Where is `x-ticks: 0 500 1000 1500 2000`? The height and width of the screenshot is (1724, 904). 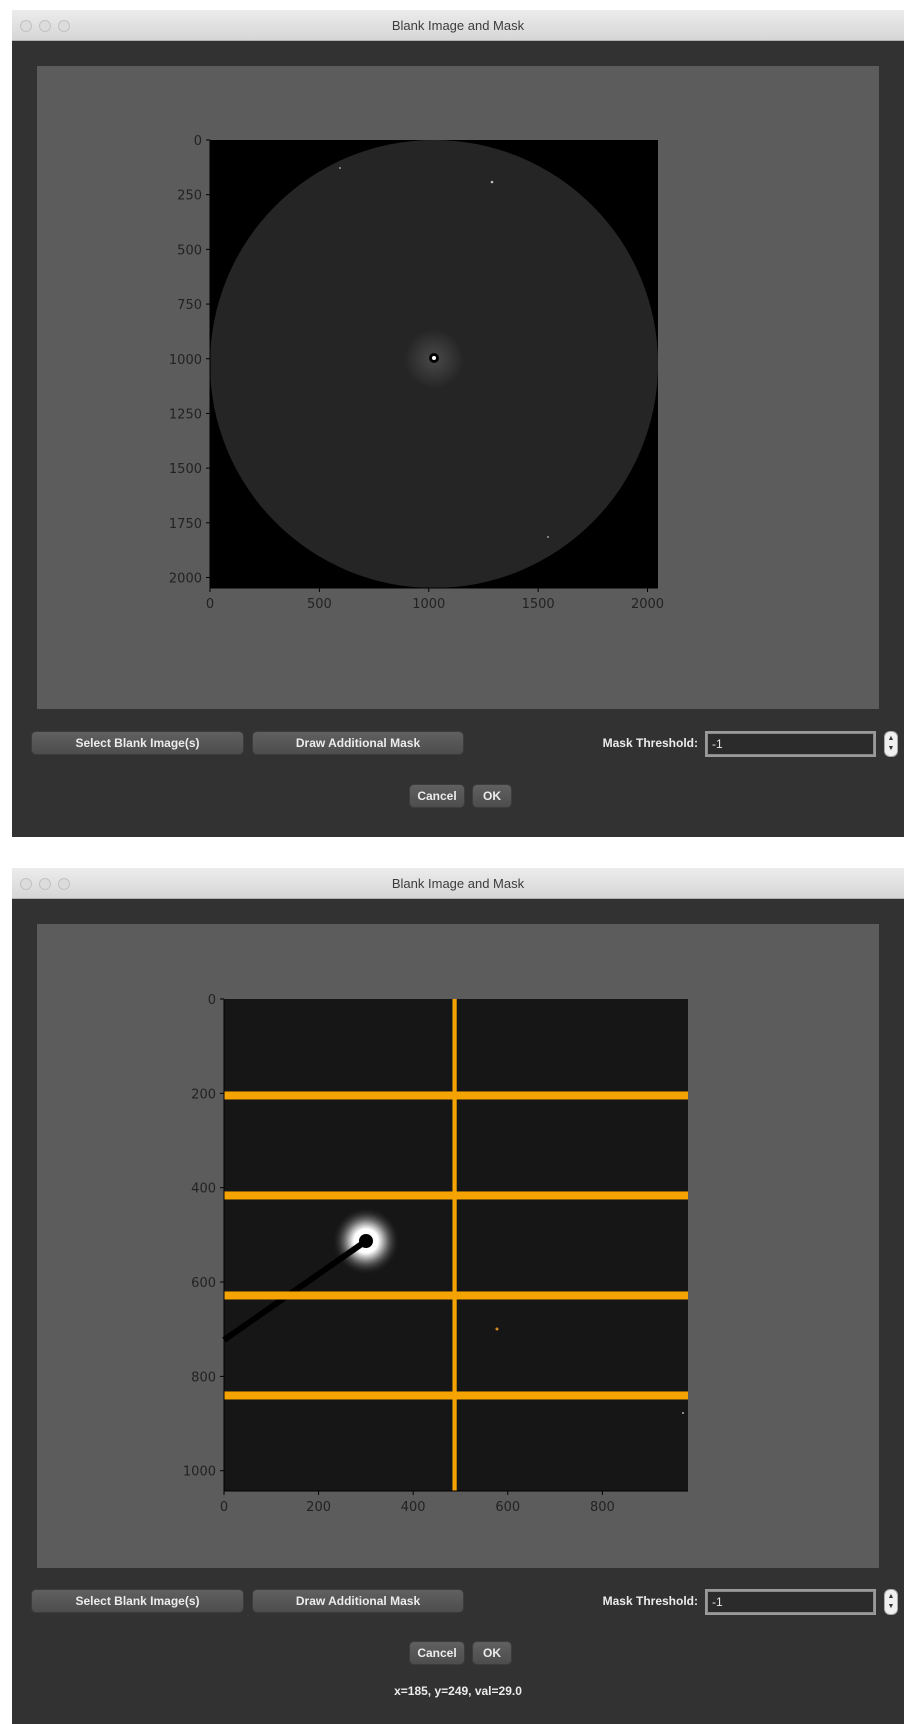 x-ticks: 0 500 1000 1500 2000 is located at coordinates (435, 600).